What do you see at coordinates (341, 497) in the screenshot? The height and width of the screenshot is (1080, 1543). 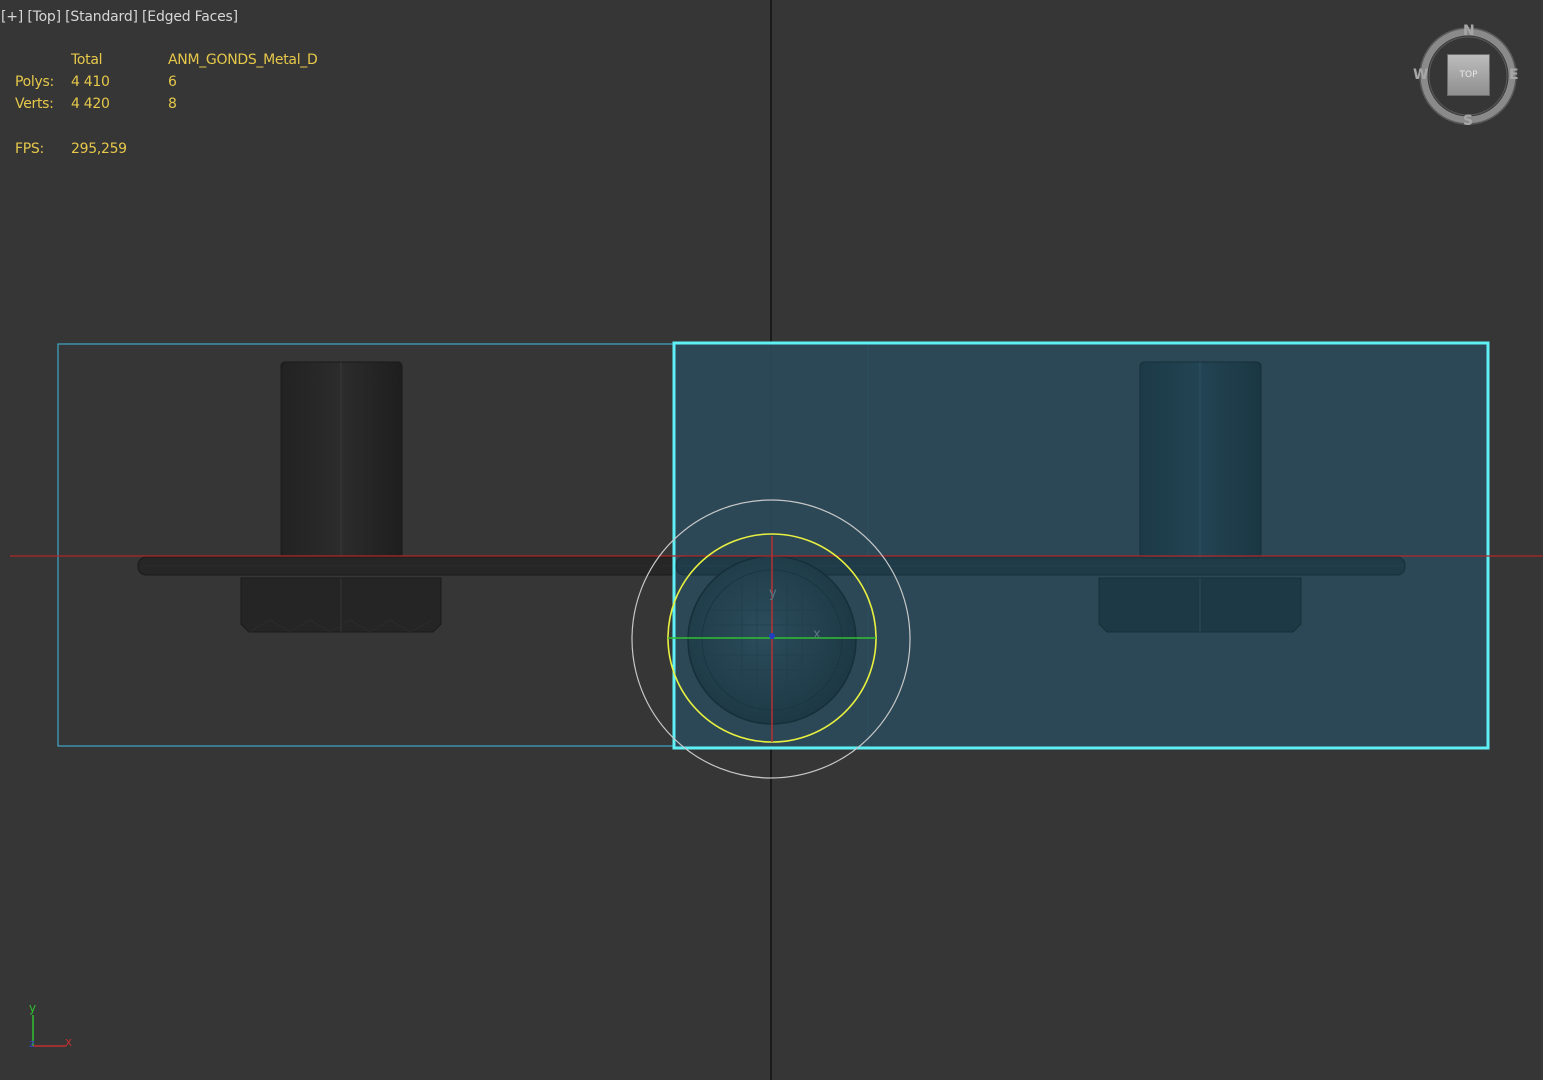 I see `left-bracket-mesh` at bounding box center [341, 497].